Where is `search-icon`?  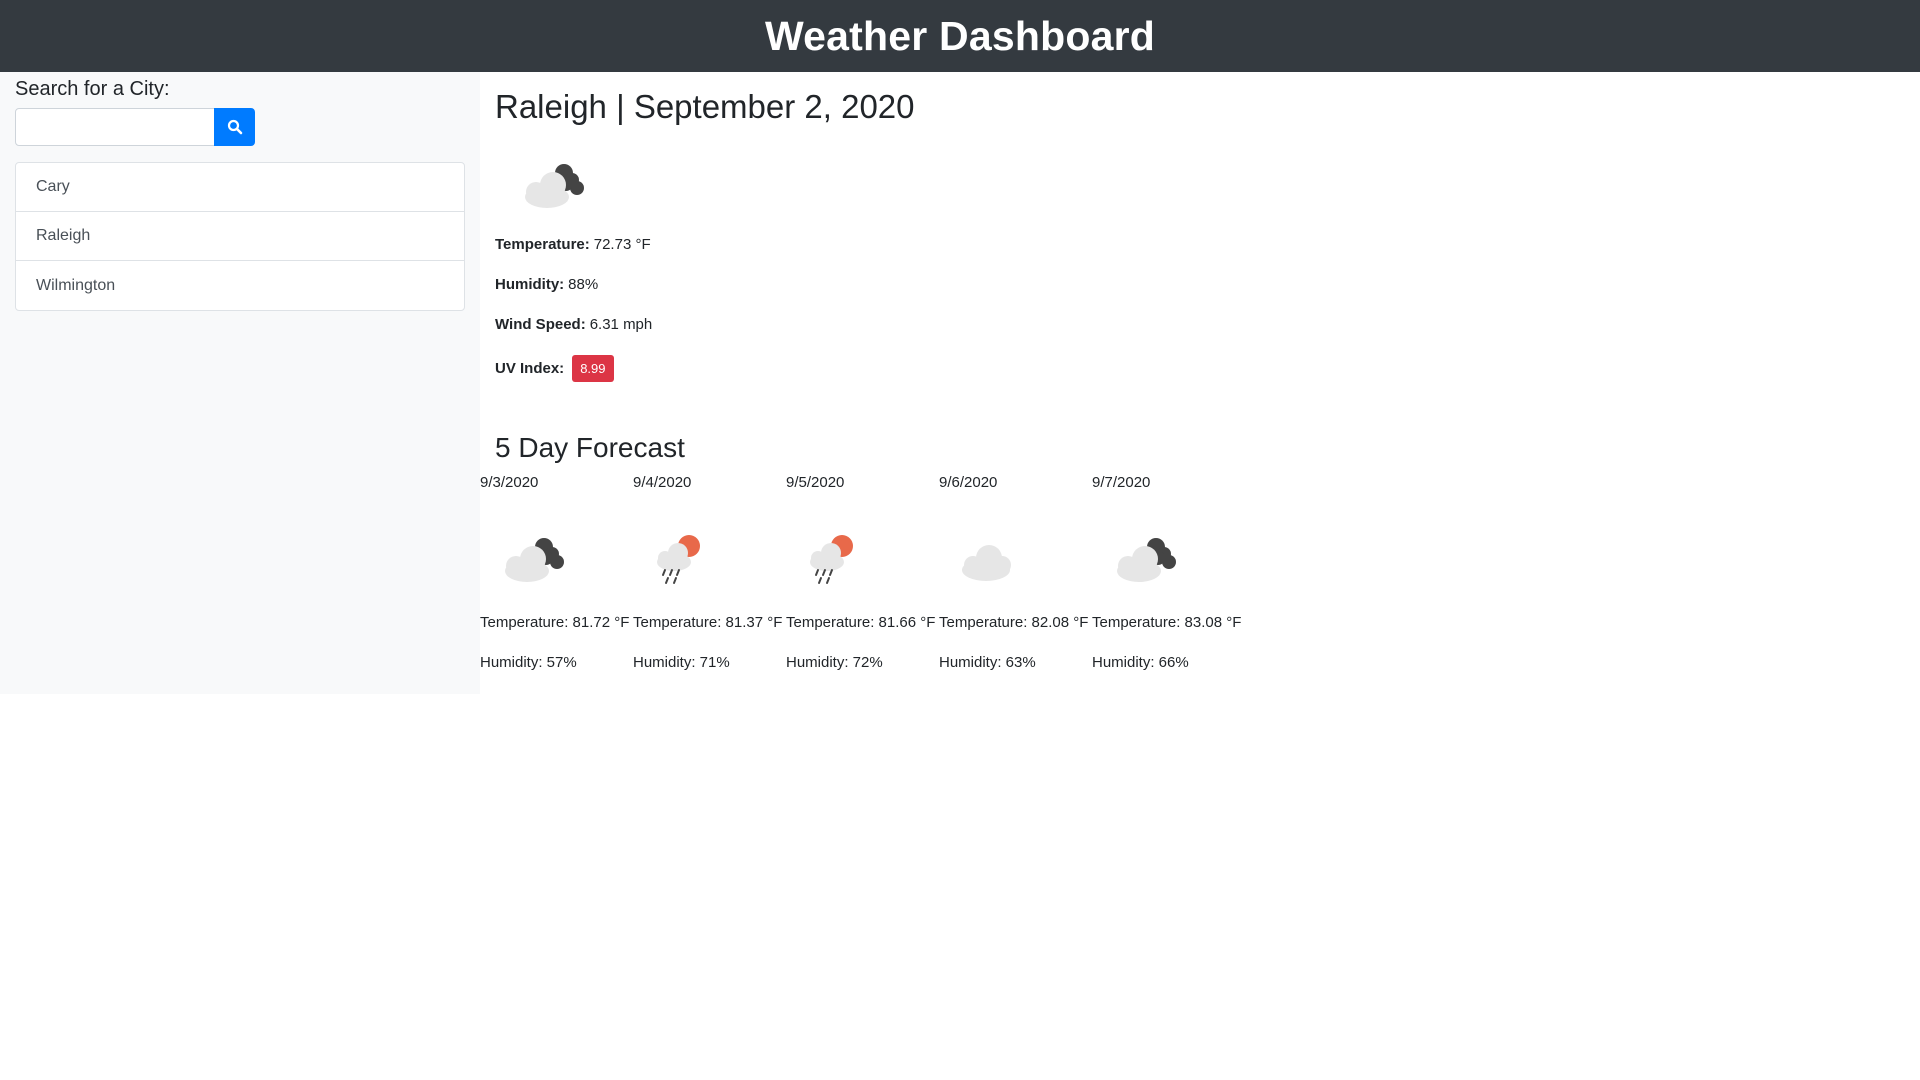 search-icon is located at coordinates (234, 127).